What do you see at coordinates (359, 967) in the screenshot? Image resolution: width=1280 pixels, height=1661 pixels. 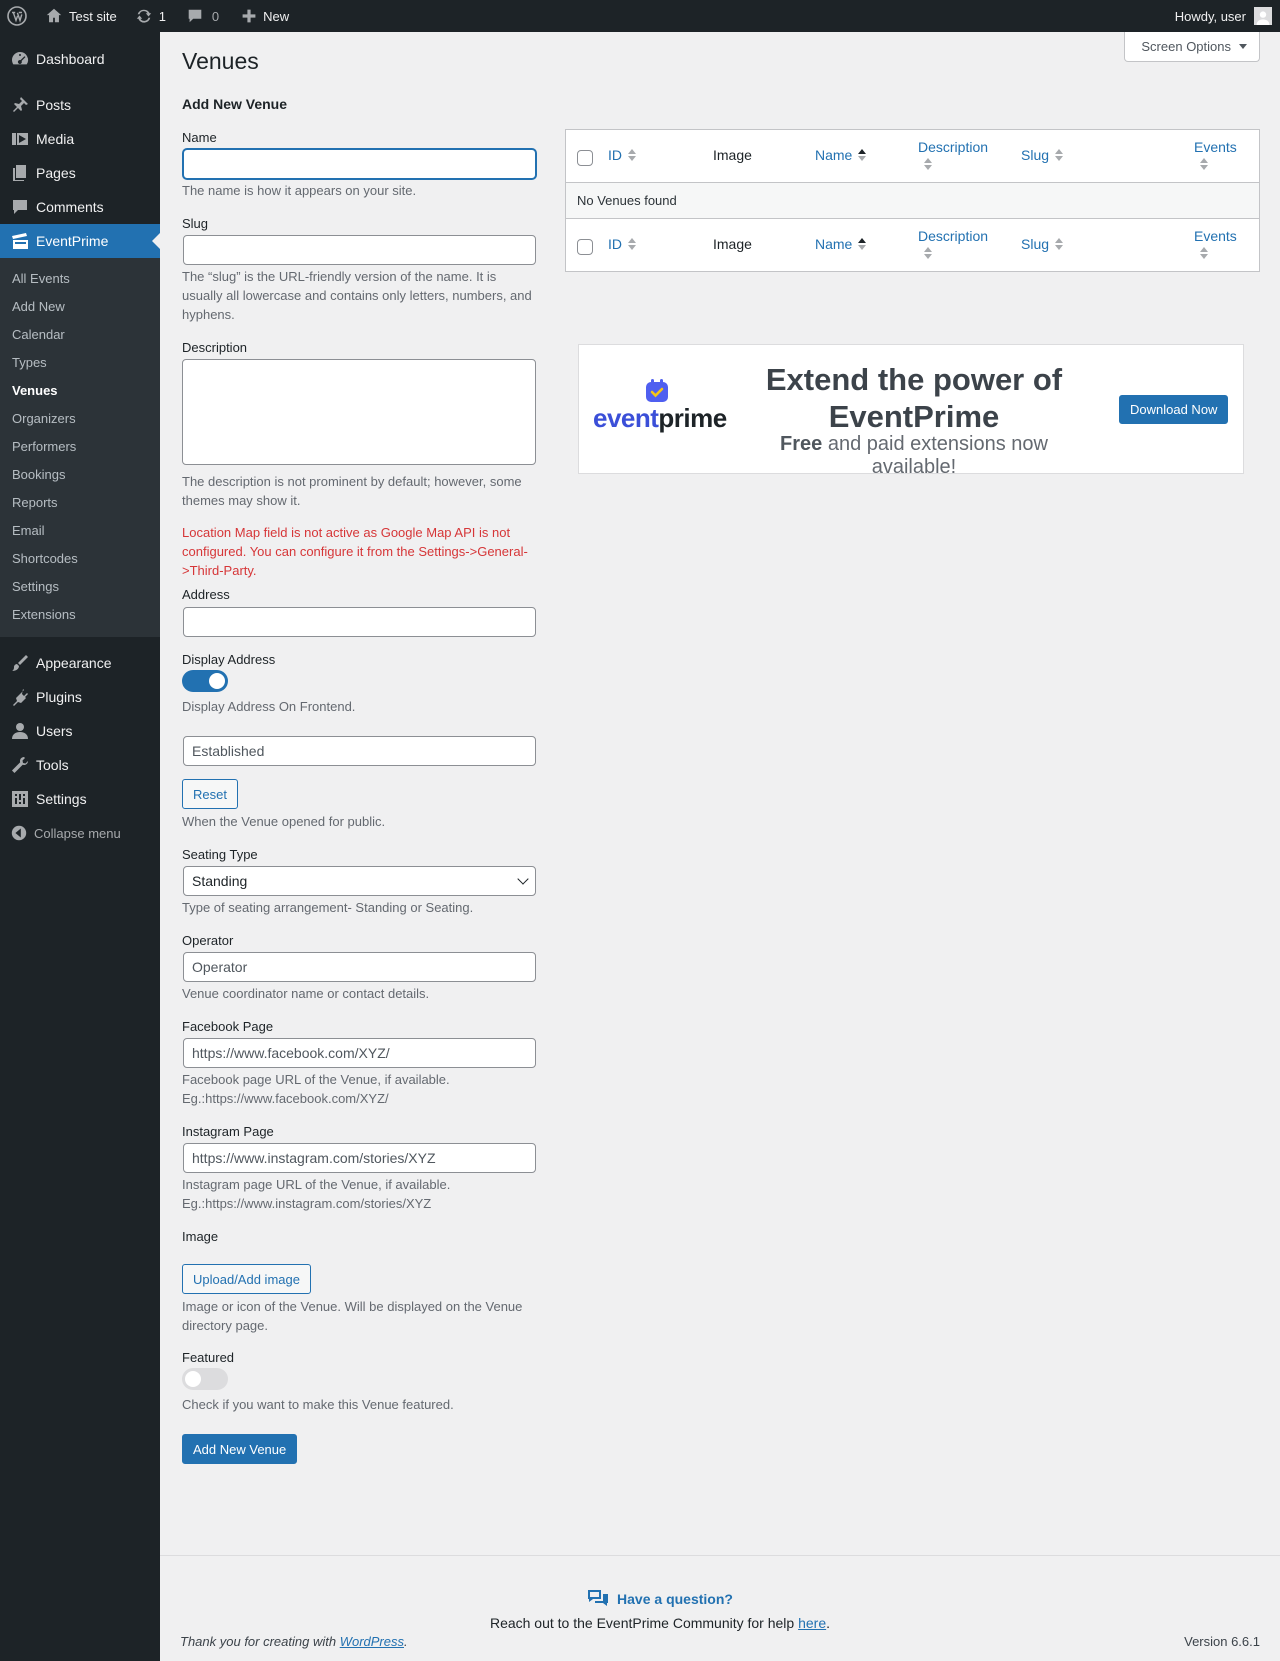 I see `operator-input: Operator` at bounding box center [359, 967].